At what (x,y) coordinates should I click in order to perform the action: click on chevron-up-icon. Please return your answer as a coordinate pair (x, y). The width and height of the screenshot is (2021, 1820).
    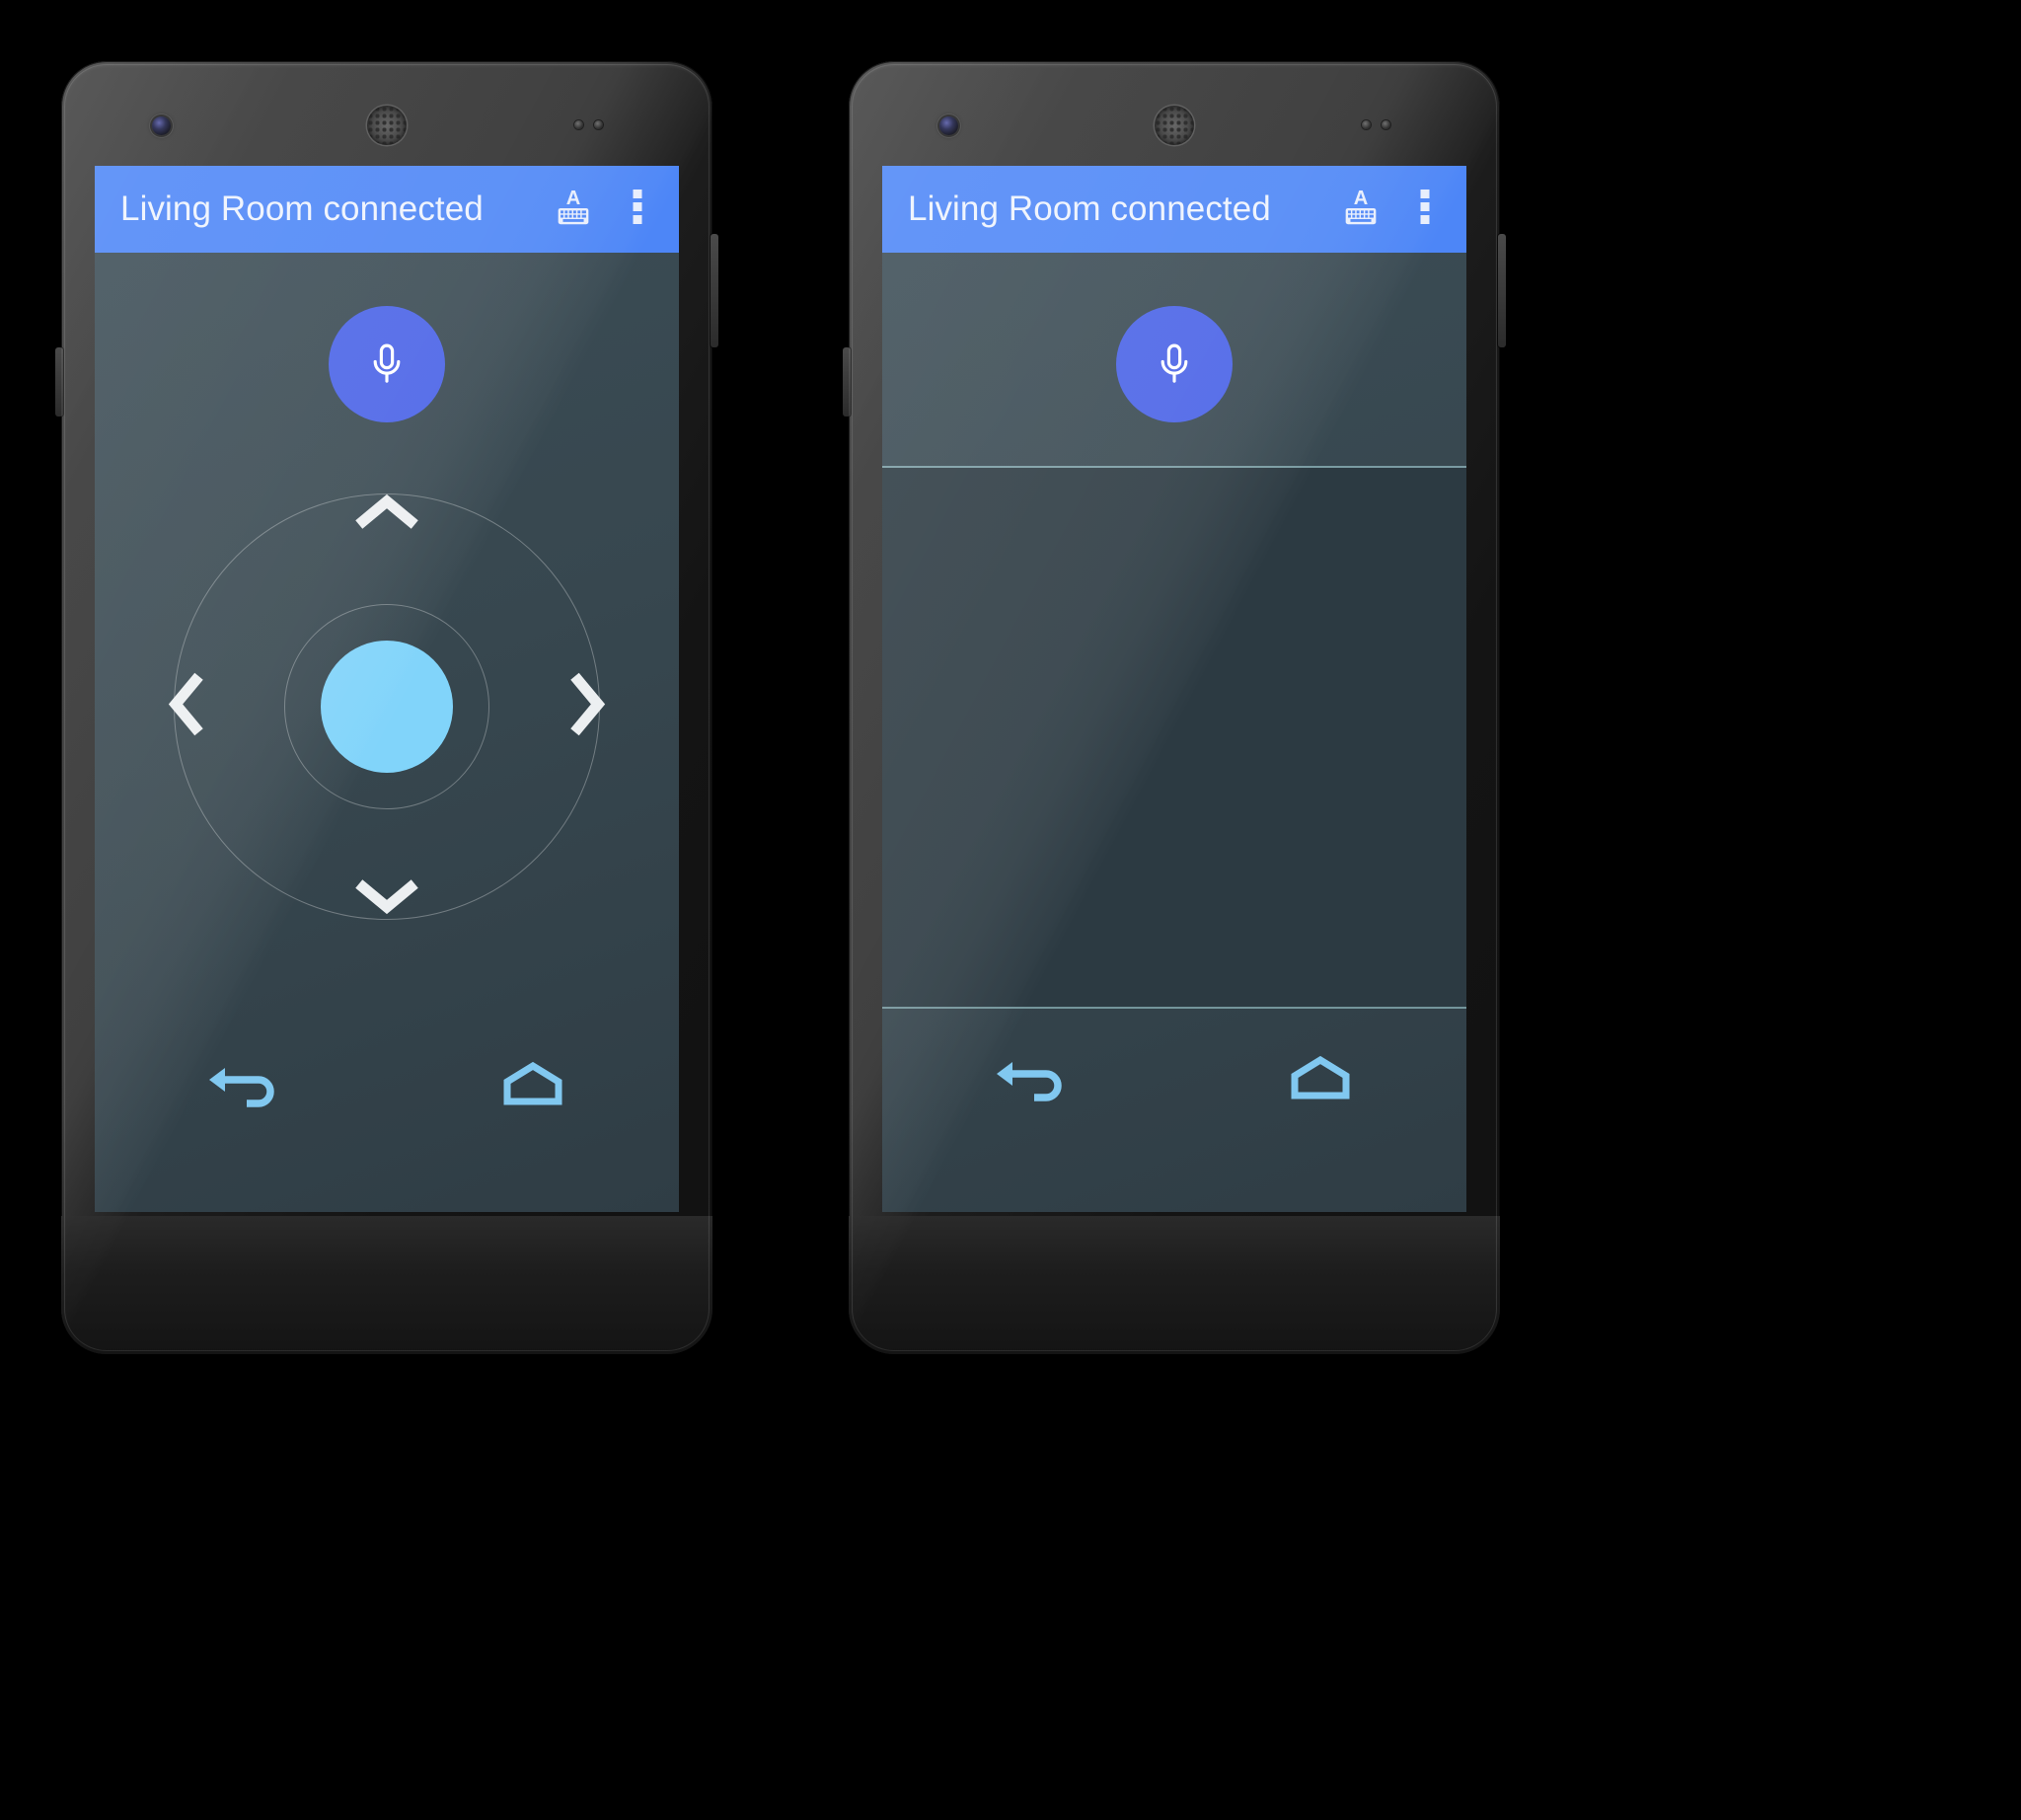
    Looking at the image, I should click on (386, 516).